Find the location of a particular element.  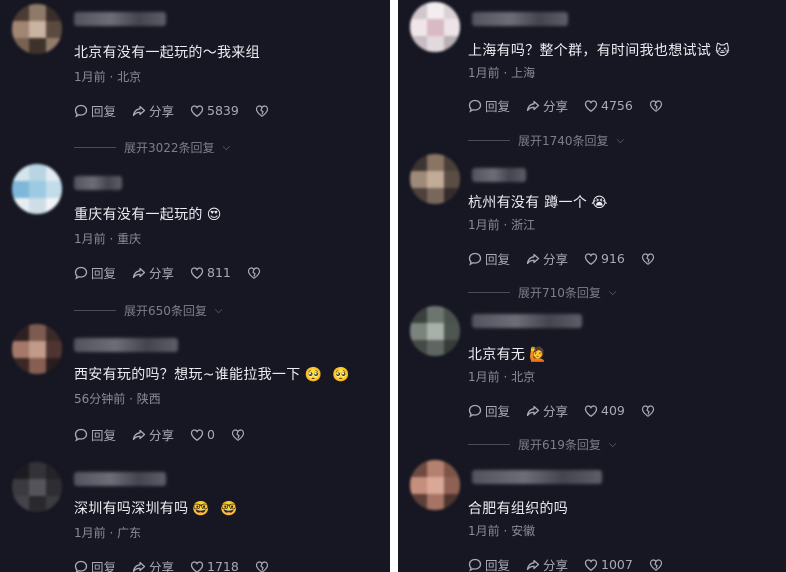

like-button: 1007 is located at coordinates (608, 564).